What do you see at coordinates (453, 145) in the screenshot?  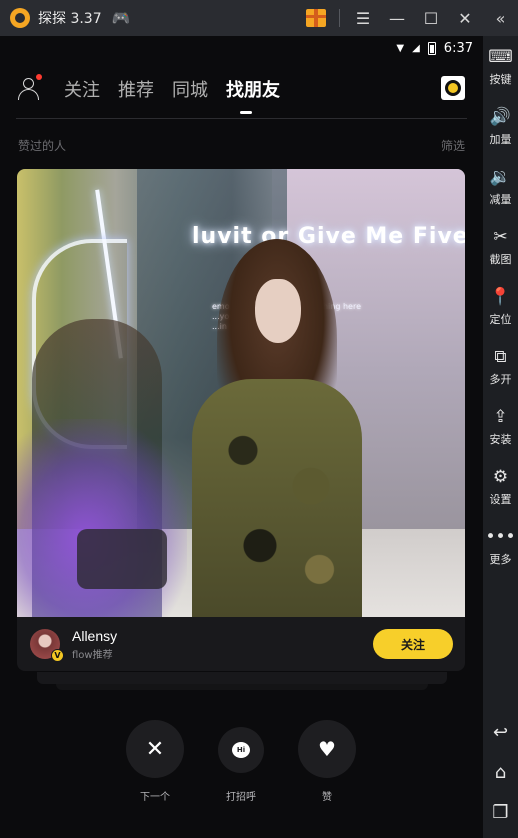 I see `filter-button: 筛选` at bounding box center [453, 145].